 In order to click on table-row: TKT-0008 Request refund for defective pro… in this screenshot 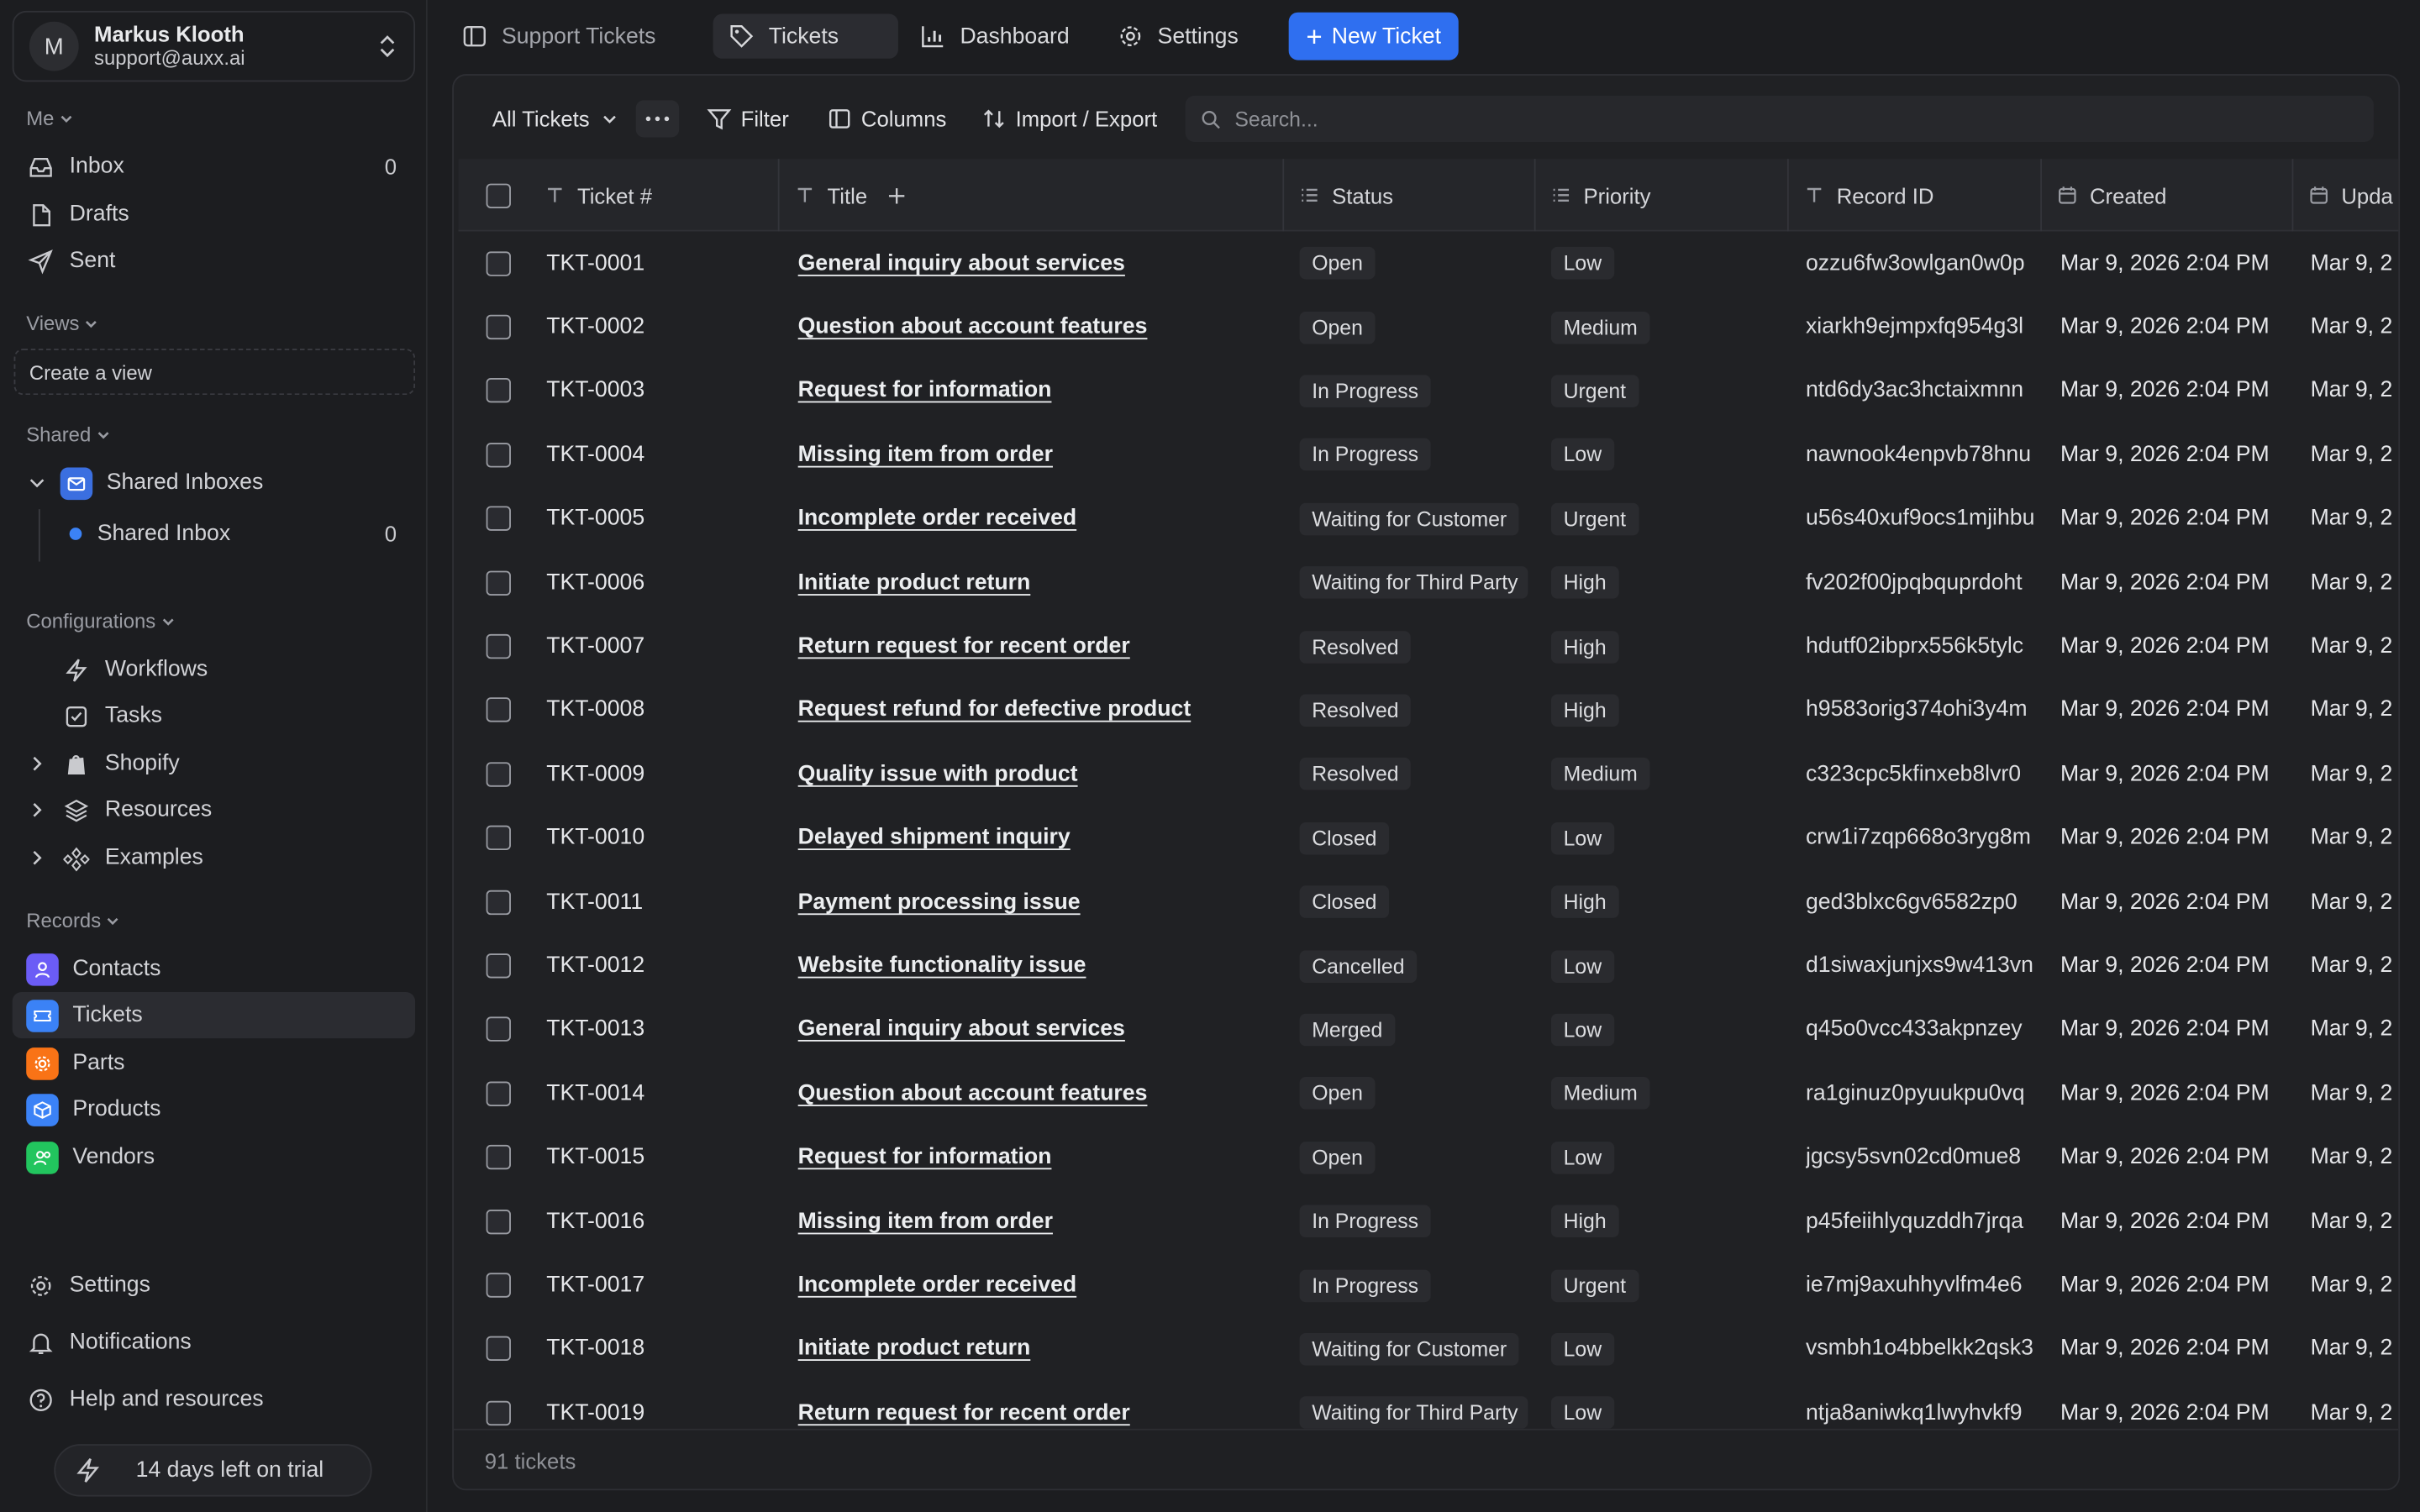, I will do `click(1429, 711)`.